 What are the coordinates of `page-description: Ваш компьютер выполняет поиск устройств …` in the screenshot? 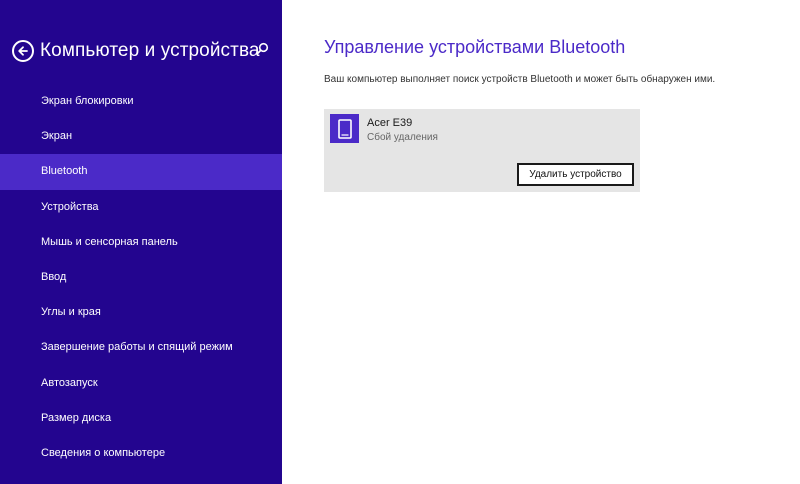 It's located at (520, 79).